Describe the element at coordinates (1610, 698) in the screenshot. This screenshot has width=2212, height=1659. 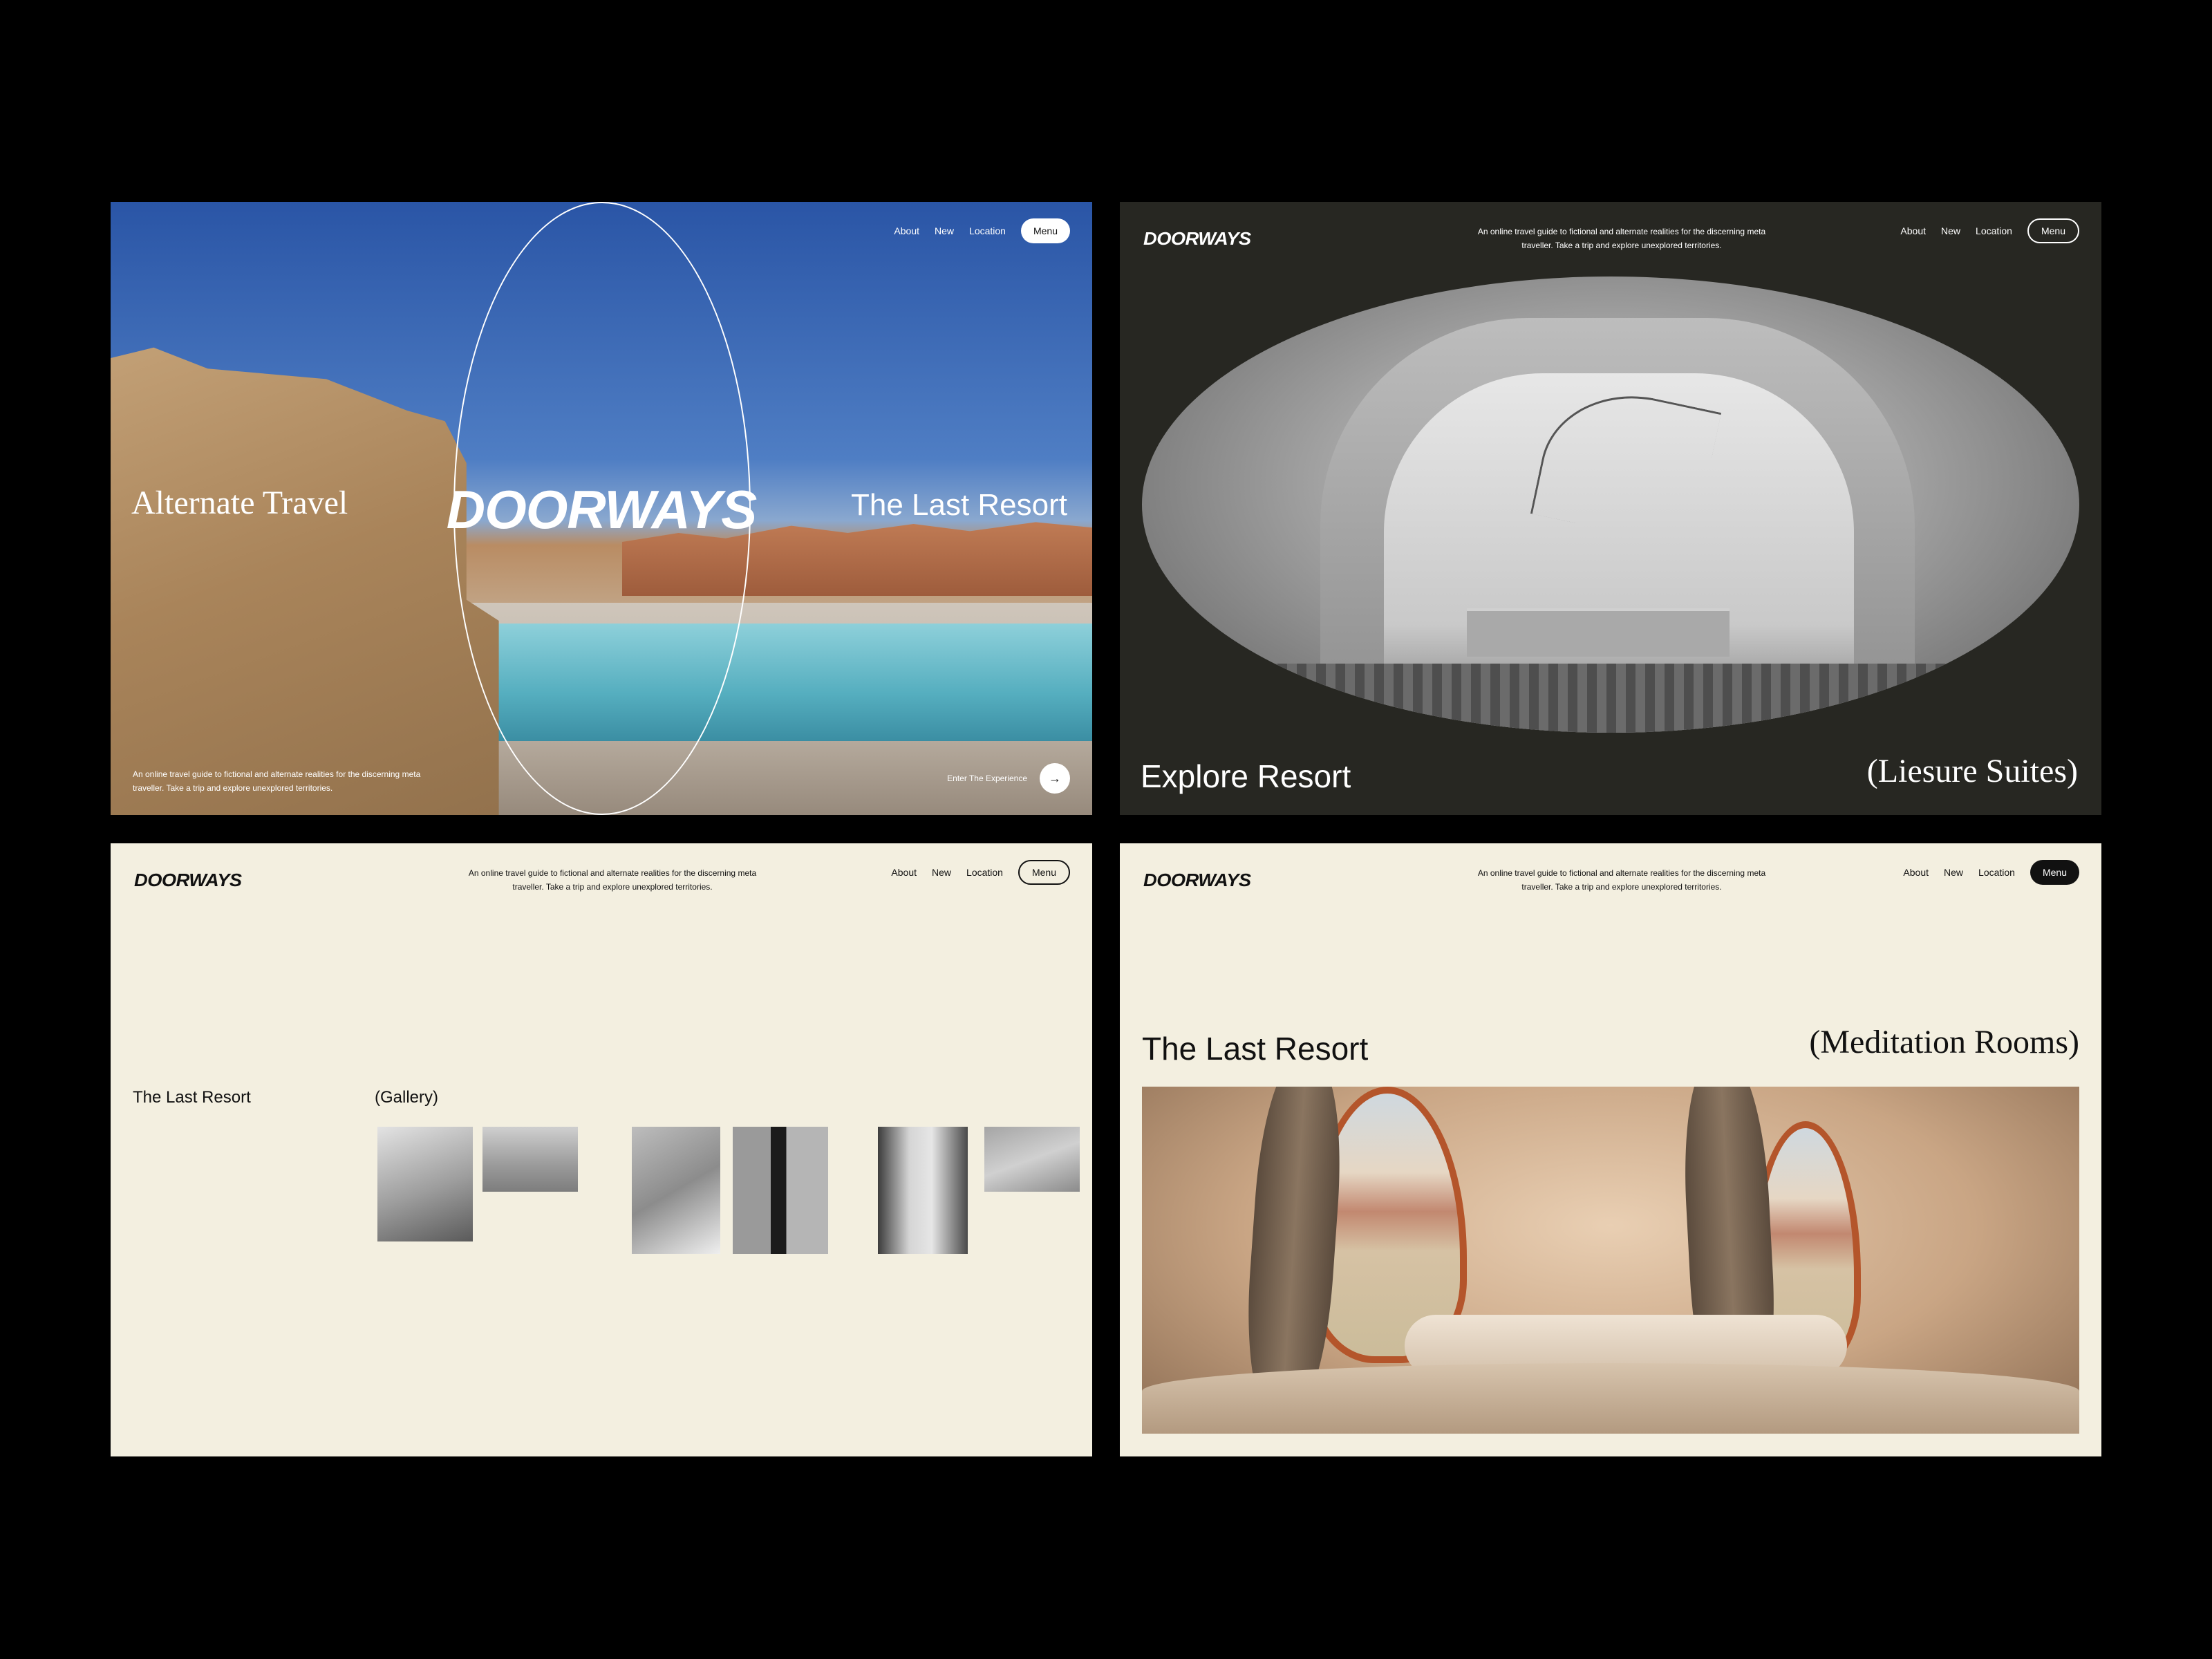
I see `pebble-floor` at that location.